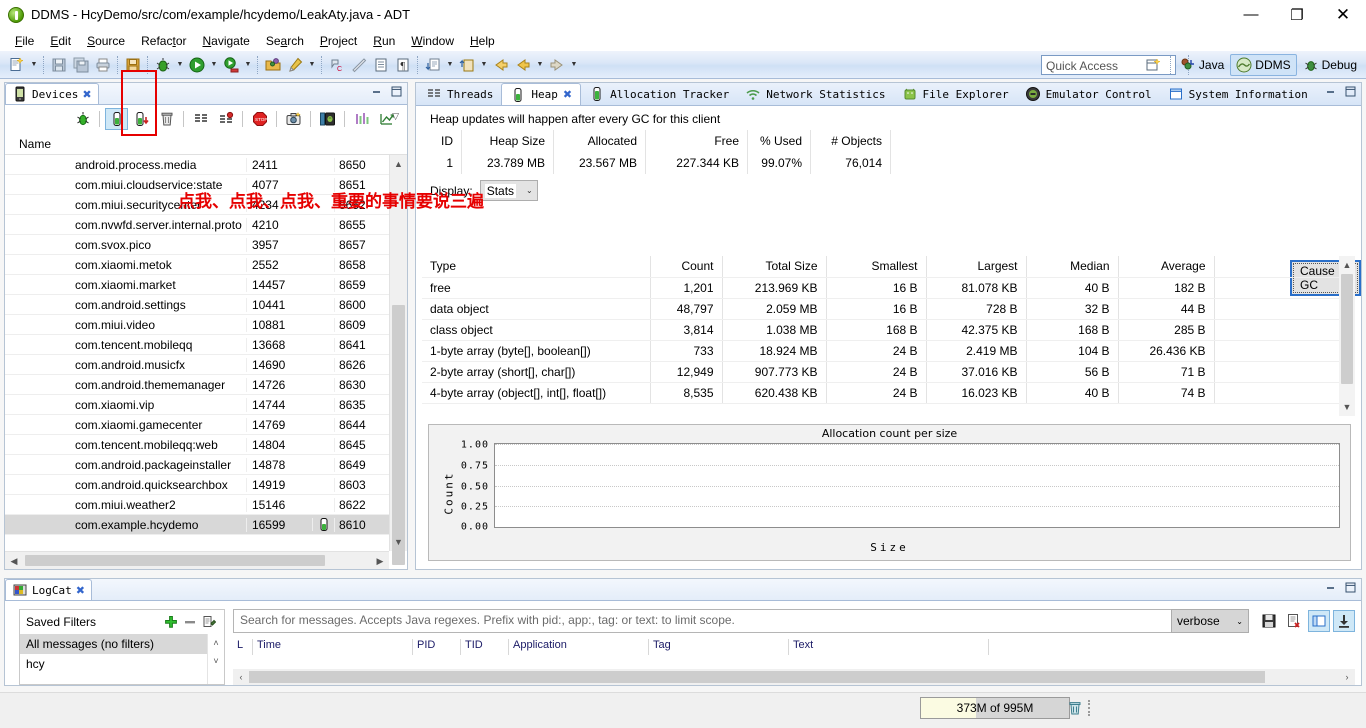 This screenshot has height=728, width=1366. What do you see at coordinates (333, 647) in the screenshot?
I see `column-header-time: Time` at bounding box center [333, 647].